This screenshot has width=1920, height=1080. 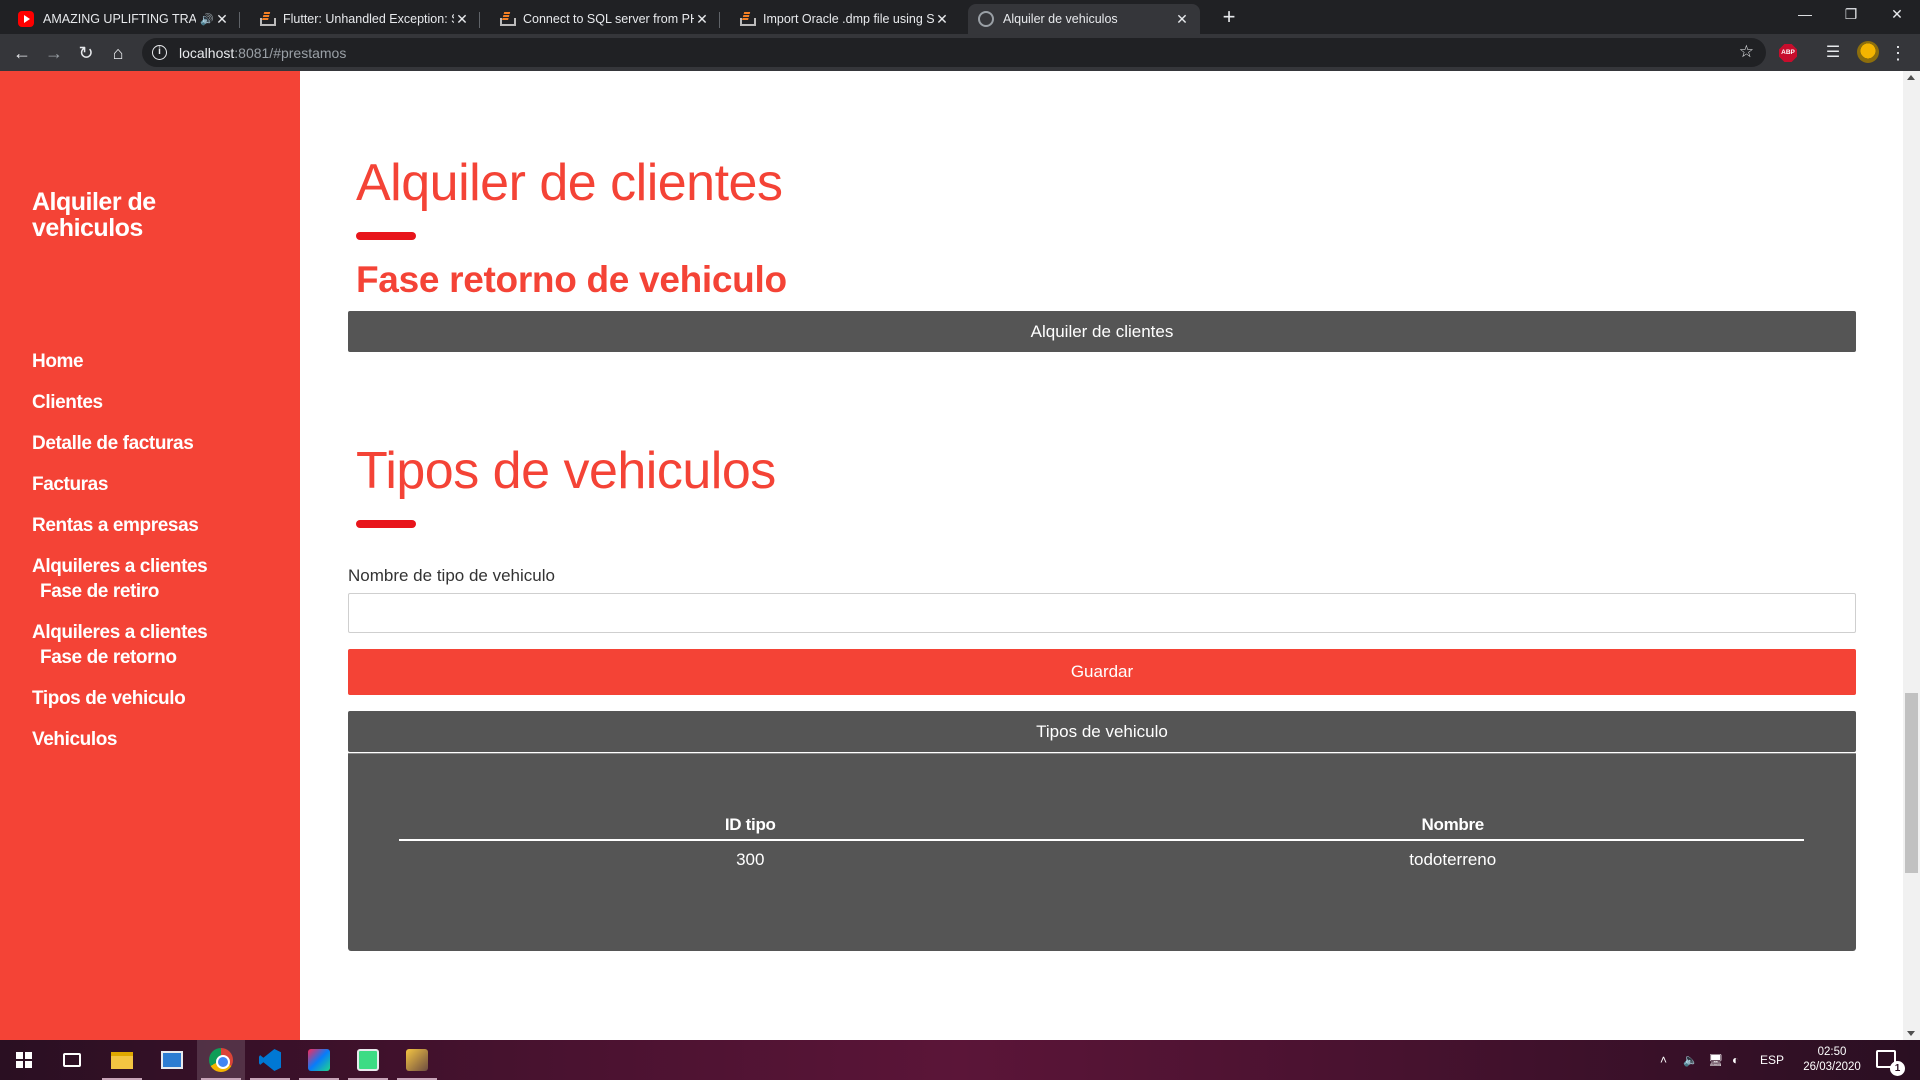 I want to click on home-icon: ⌂, so click(x=118, y=53).